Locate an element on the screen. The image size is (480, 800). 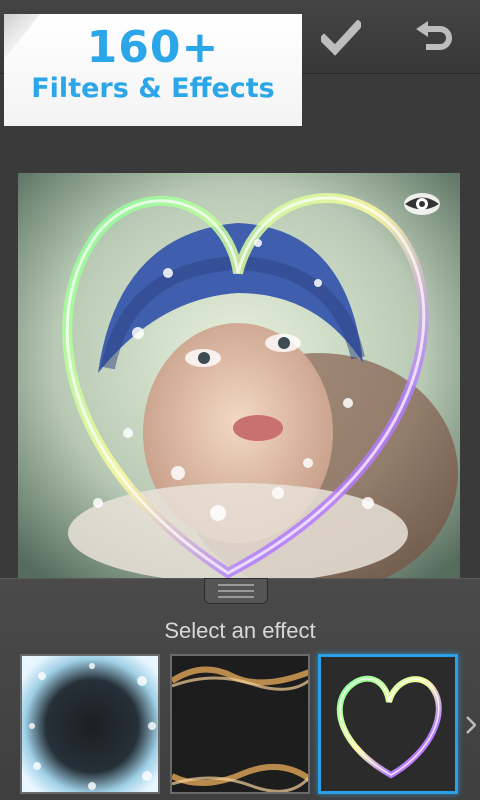
select-effect-label: Select an effect is located at coordinates (240, 630).